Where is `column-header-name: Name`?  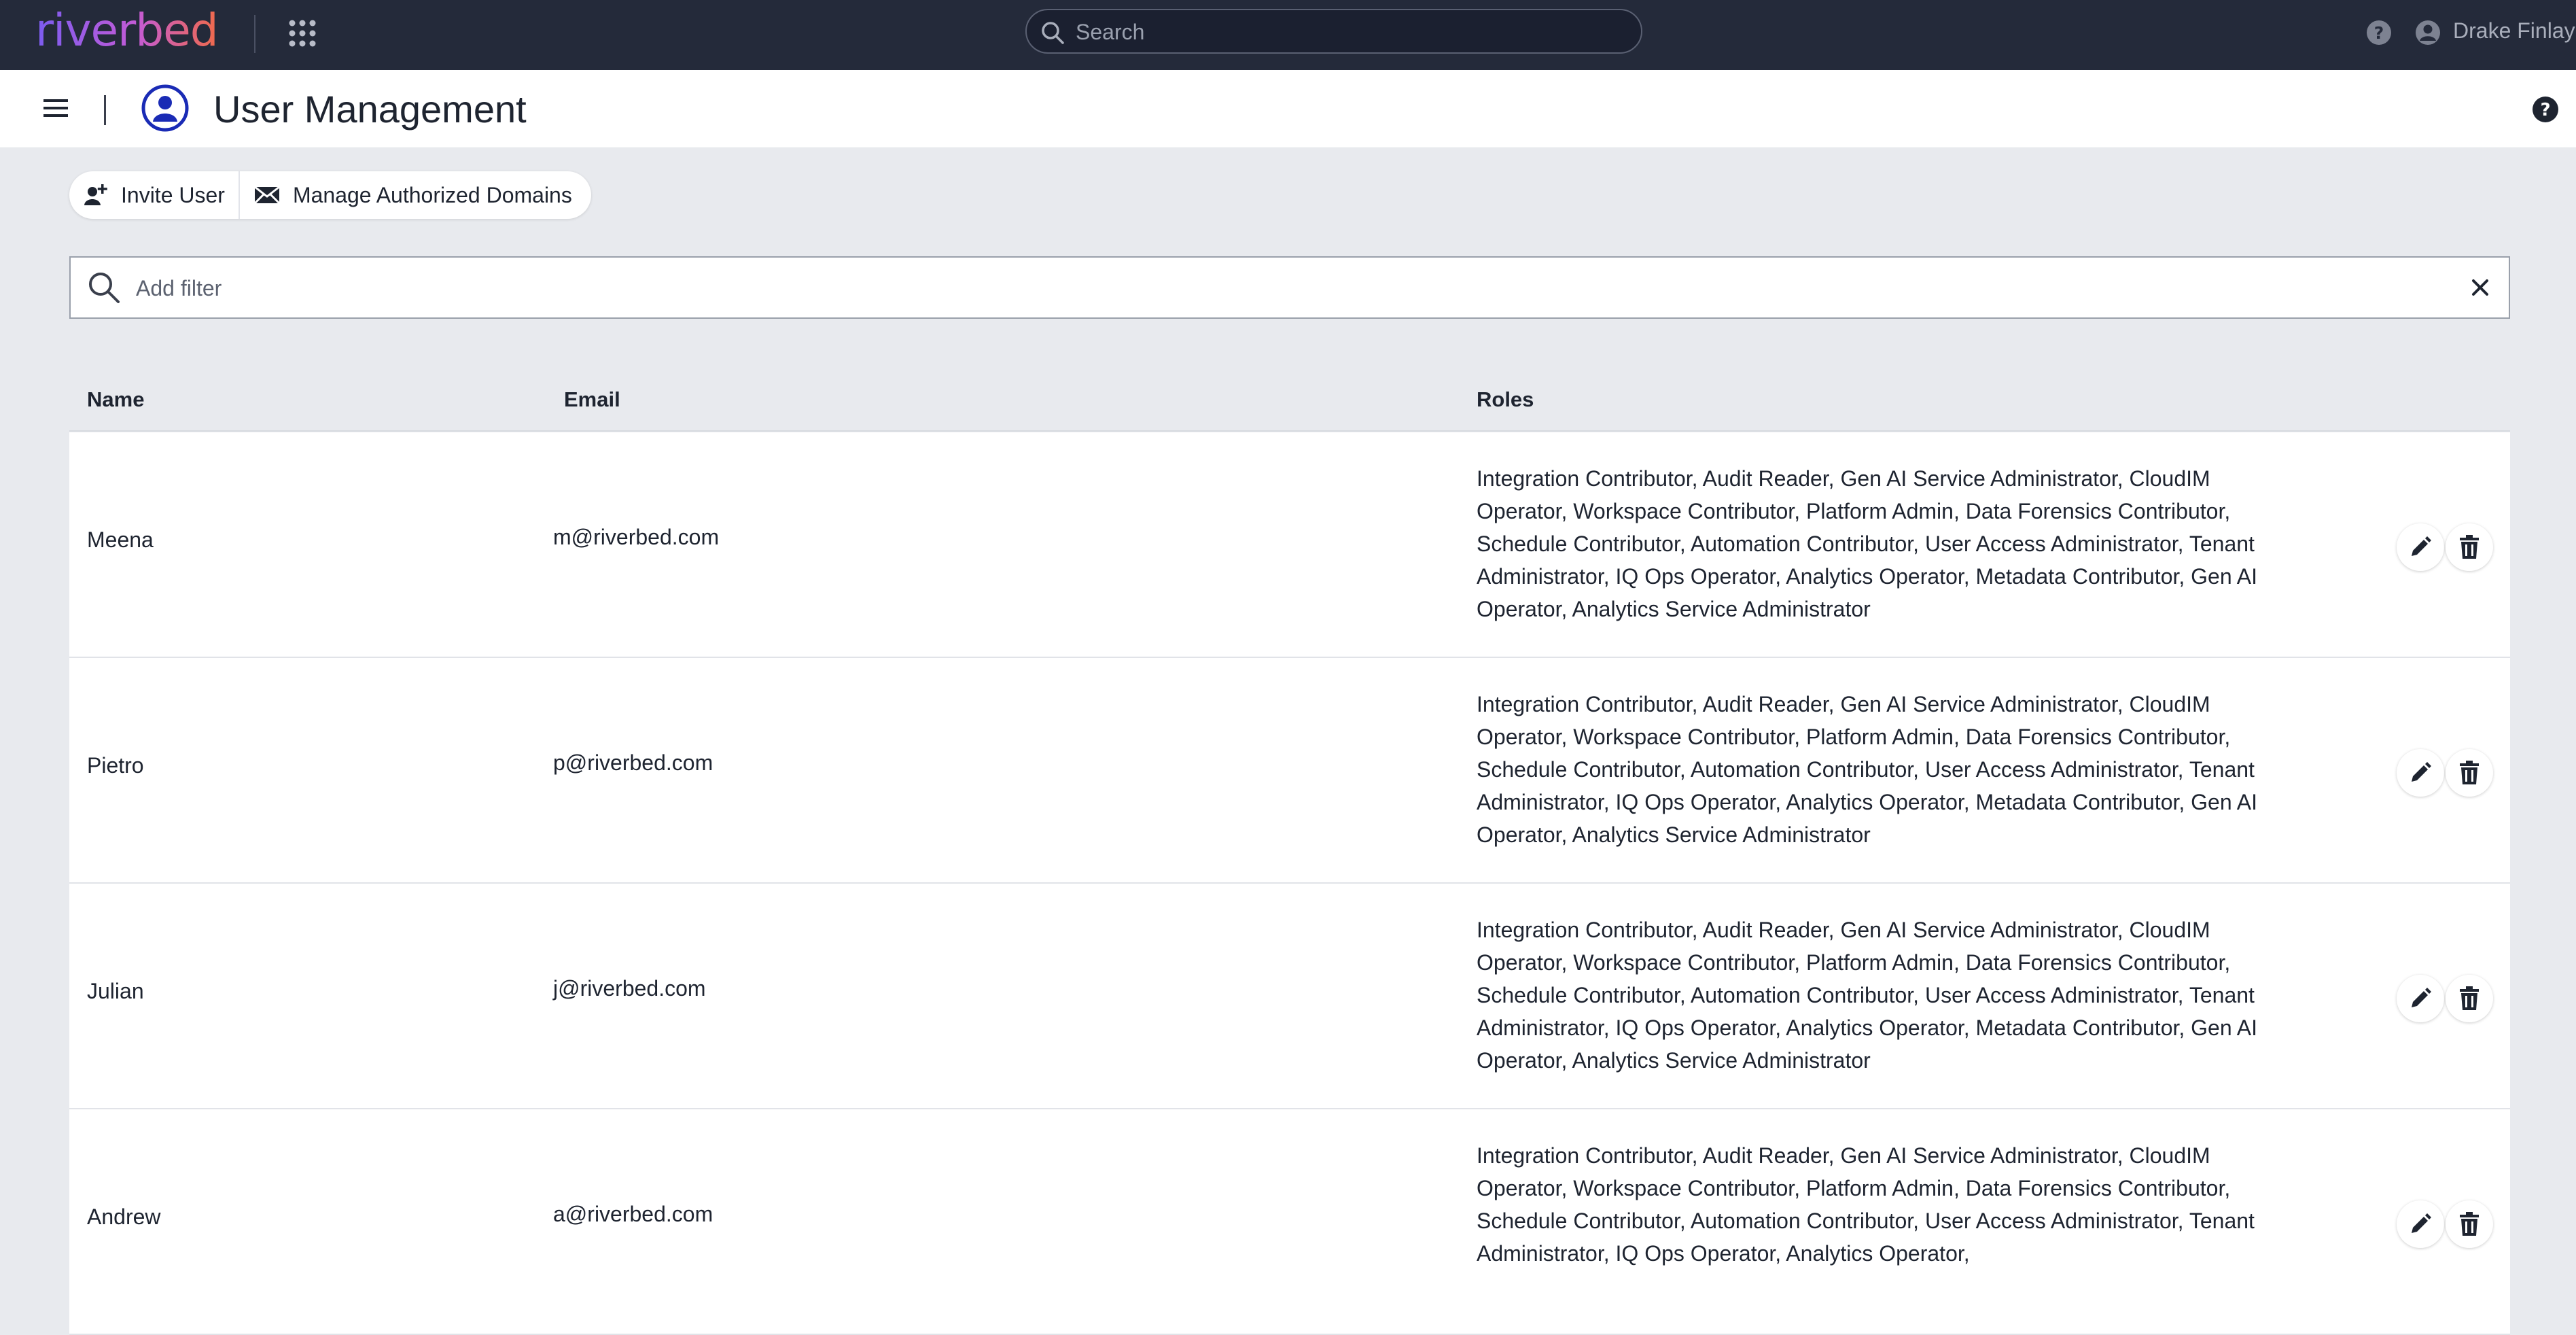
column-header-name: Name is located at coordinates (115, 400).